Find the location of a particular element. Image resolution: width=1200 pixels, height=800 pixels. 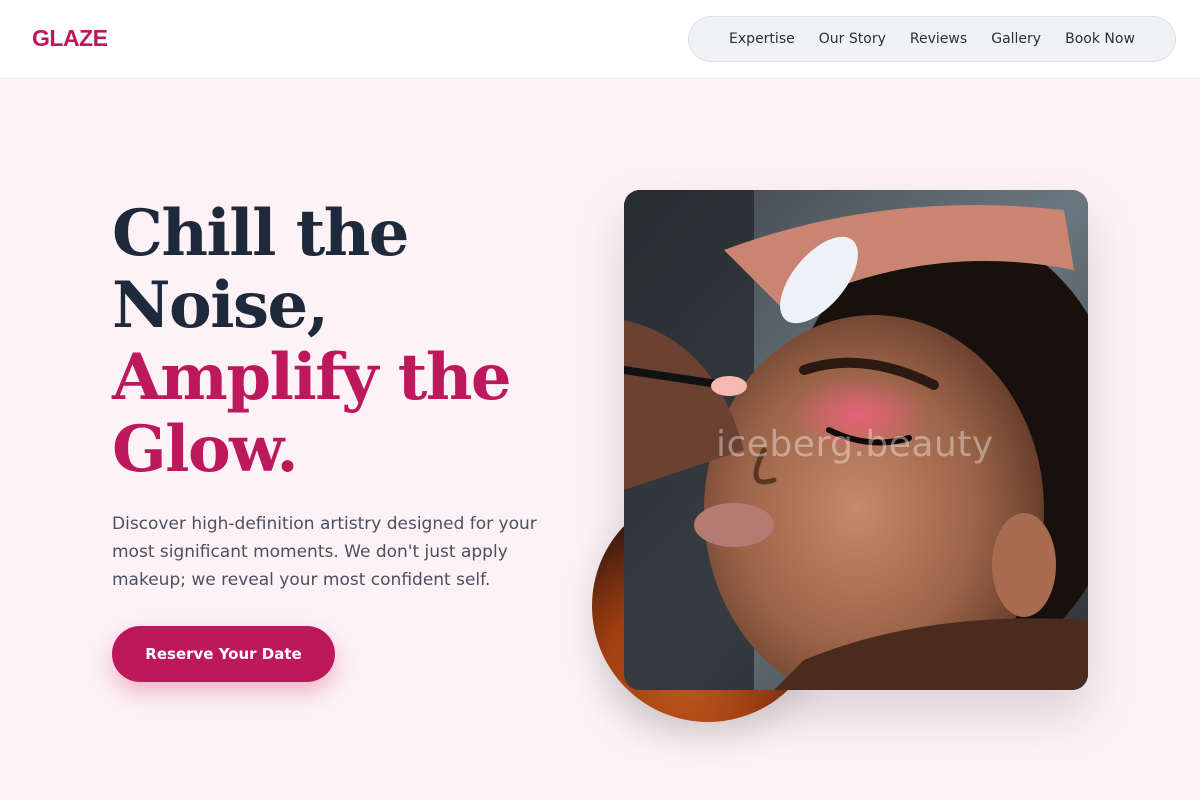

nav-item-our-story: Our Story is located at coordinates (852, 39).